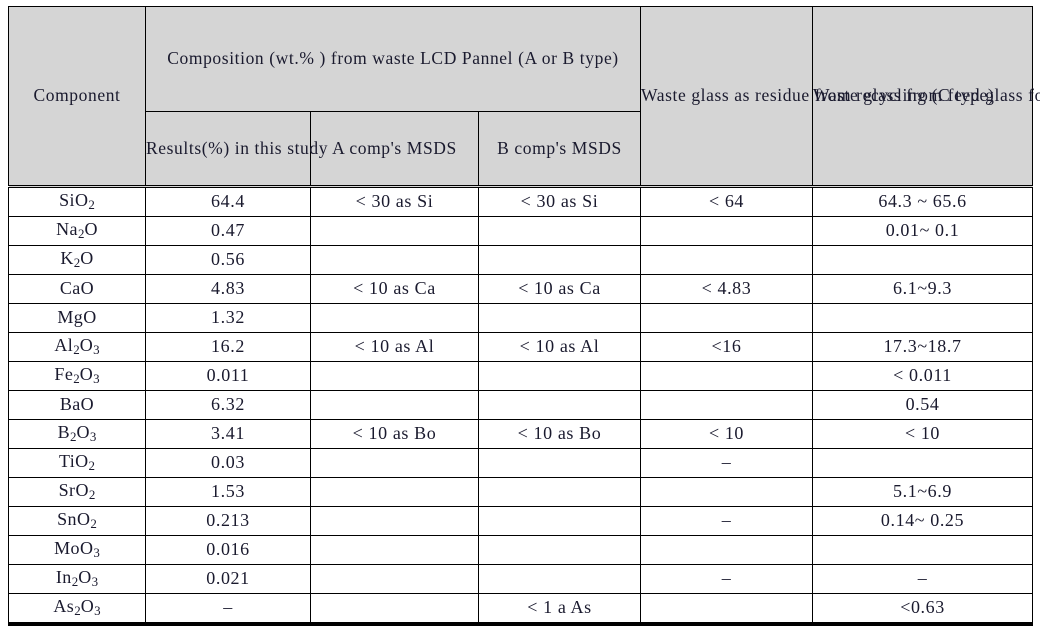 The image size is (1040, 638). What do you see at coordinates (394, 149) in the screenshot?
I see `header-a-comp-msds: A comp's MSDS` at bounding box center [394, 149].